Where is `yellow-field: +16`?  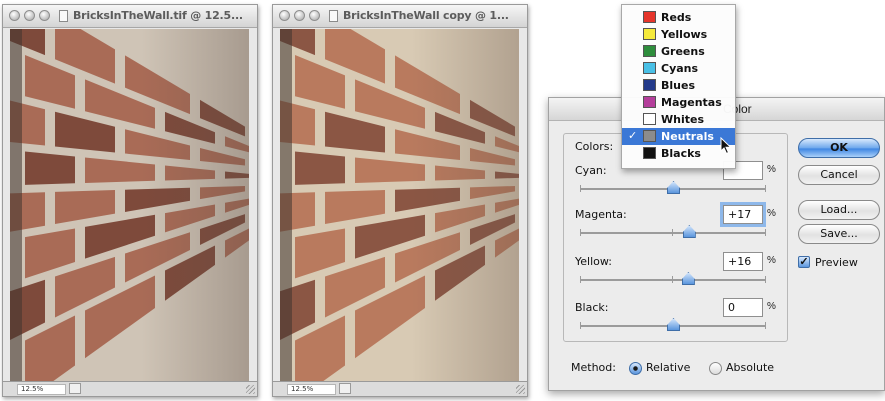
yellow-field: +16 is located at coordinates (743, 261).